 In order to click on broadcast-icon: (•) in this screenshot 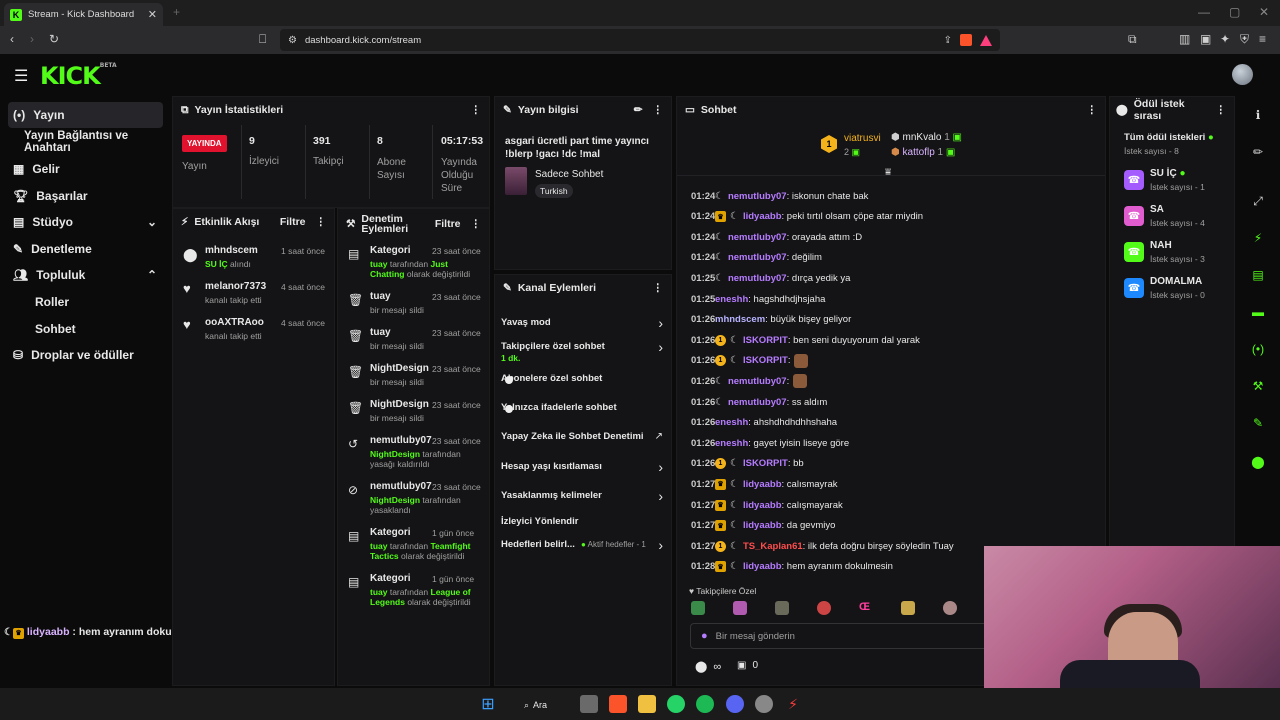, I will do `click(1258, 349)`.